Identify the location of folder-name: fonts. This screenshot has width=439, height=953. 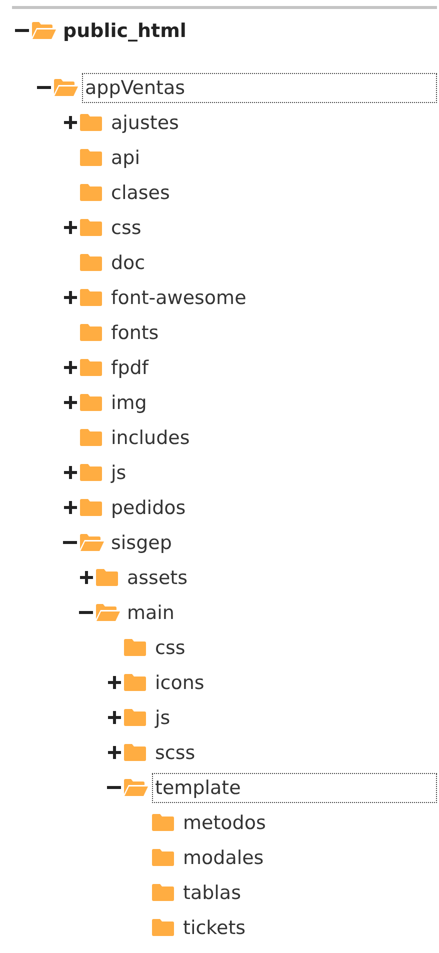
(135, 333).